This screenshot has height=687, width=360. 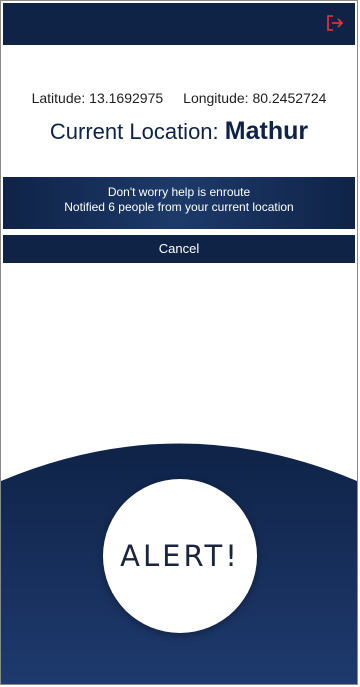 What do you see at coordinates (134, 131) in the screenshot?
I see `location-prefix: Current Location:` at bounding box center [134, 131].